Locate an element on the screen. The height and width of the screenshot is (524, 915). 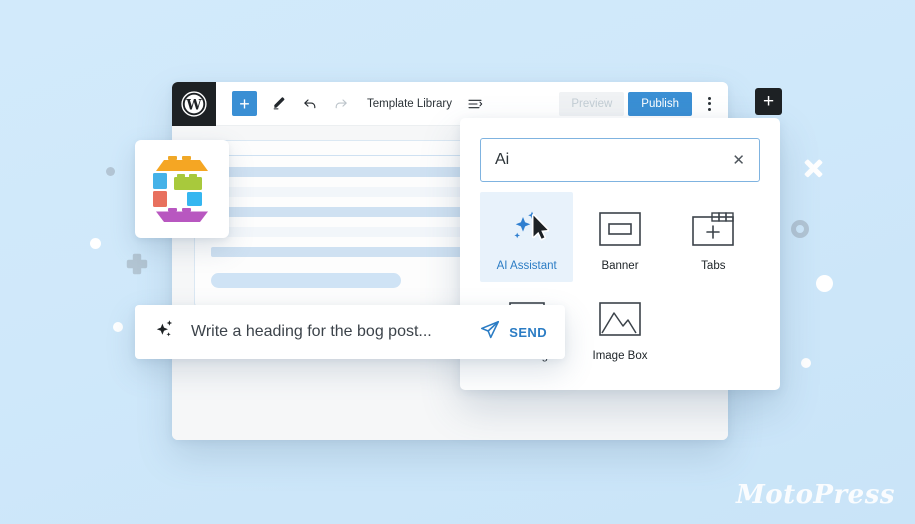
block-tile-tabs: Tabs is located at coordinates (713, 237).